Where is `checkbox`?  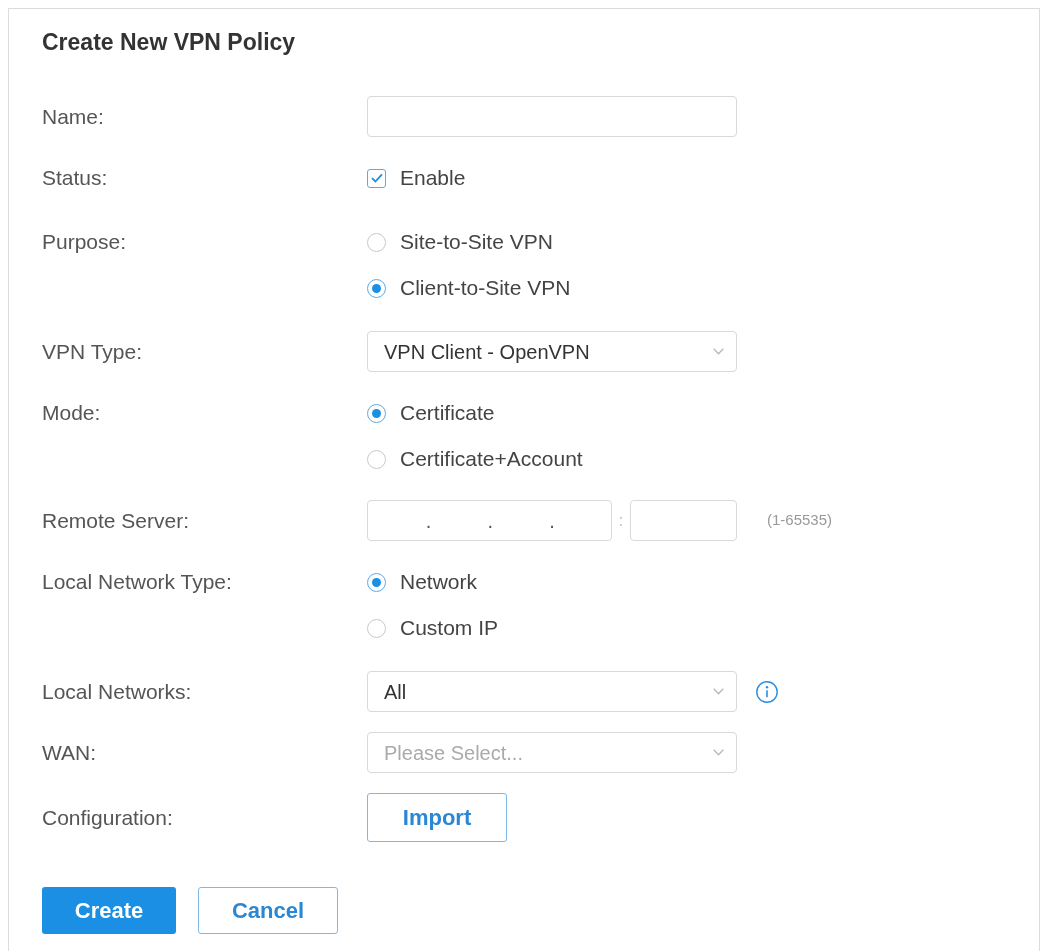 checkbox is located at coordinates (376, 178).